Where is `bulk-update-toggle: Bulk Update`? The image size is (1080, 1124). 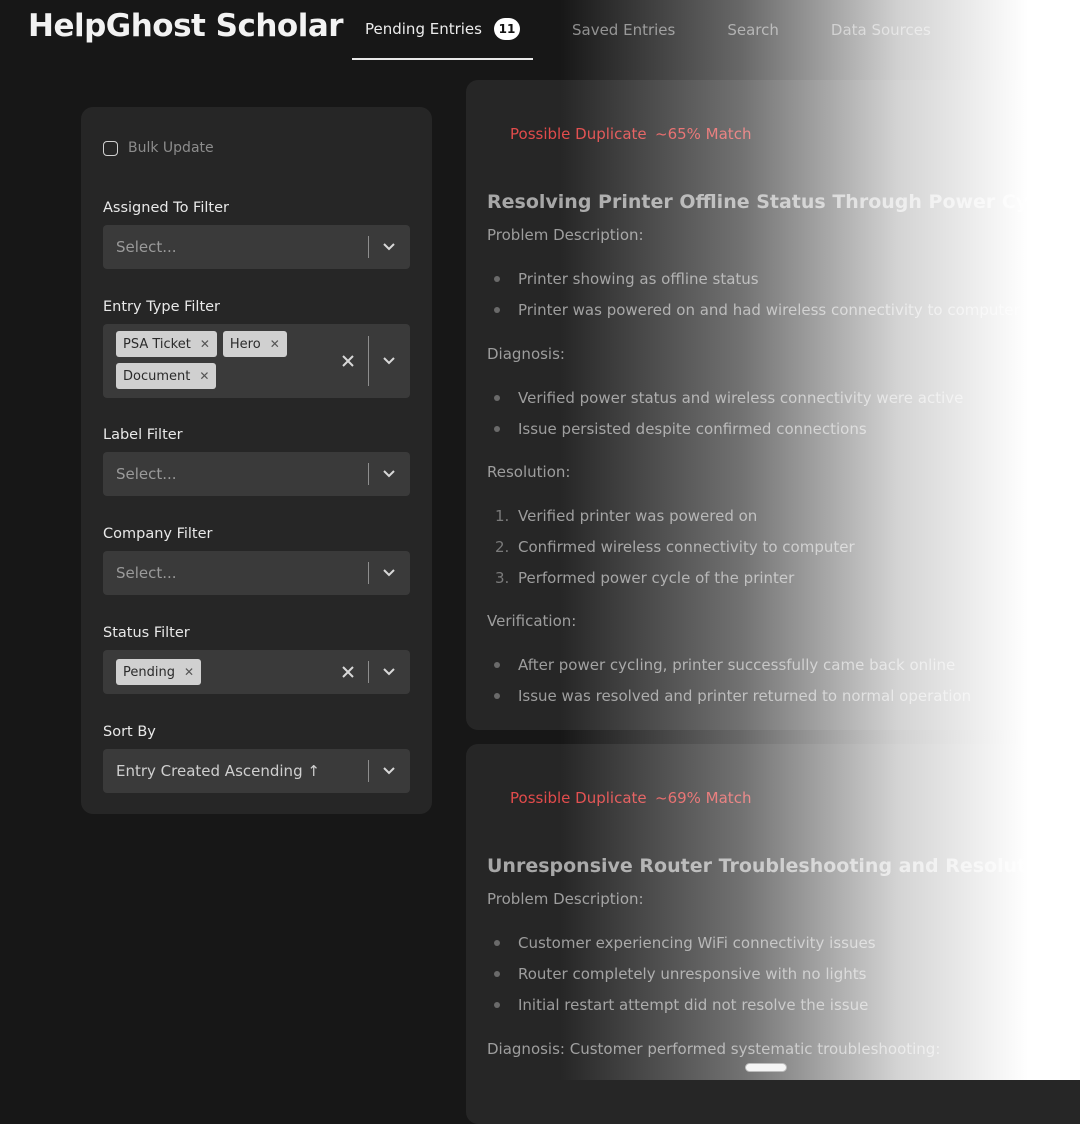
bulk-update-toggle: Bulk Update is located at coordinates (158, 148).